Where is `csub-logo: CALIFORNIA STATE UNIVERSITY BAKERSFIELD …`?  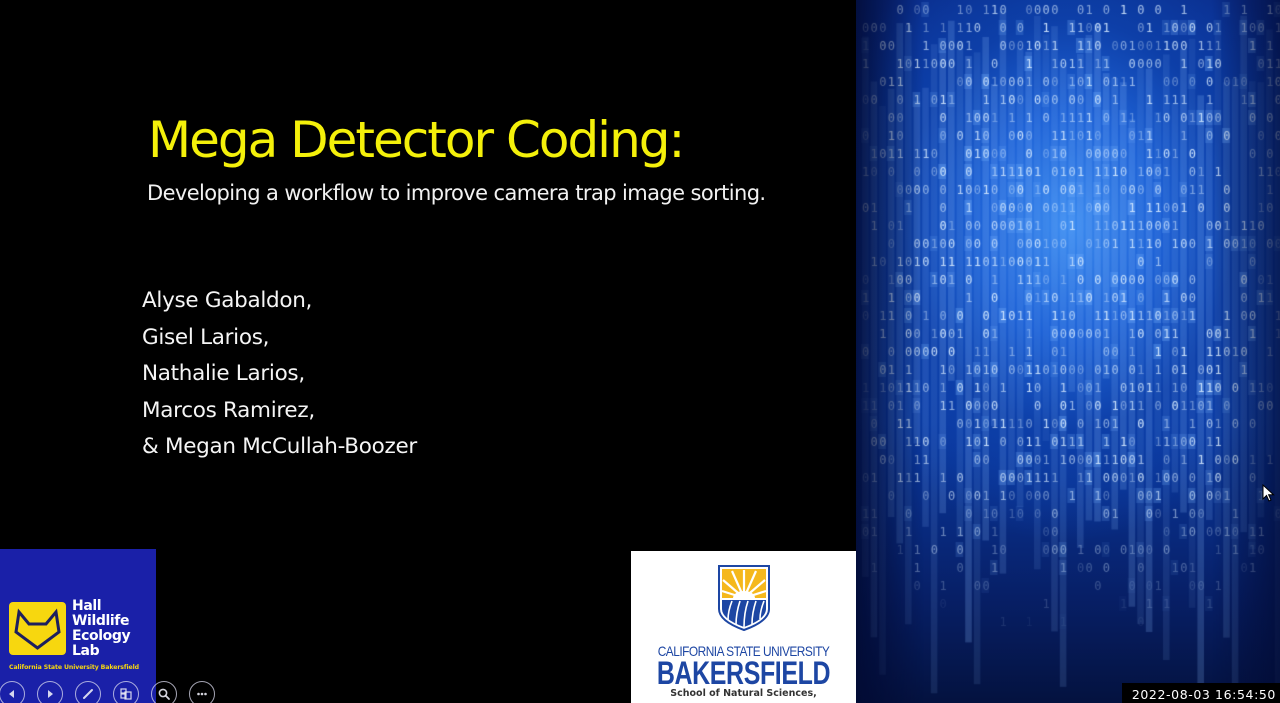
csub-logo: CALIFORNIA STATE UNIVERSITY BAKERSFIELD … is located at coordinates (743, 627).